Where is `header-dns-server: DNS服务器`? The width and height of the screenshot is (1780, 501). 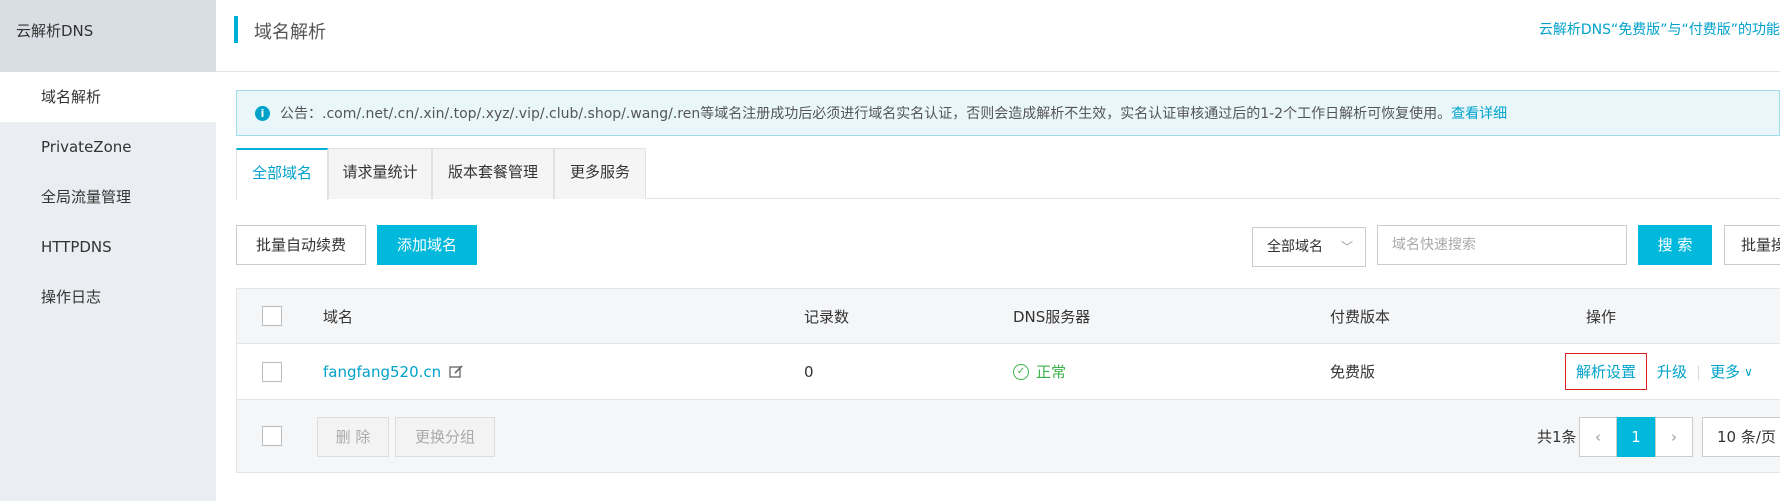 header-dns-server: DNS服务器 is located at coordinates (1052, 316).